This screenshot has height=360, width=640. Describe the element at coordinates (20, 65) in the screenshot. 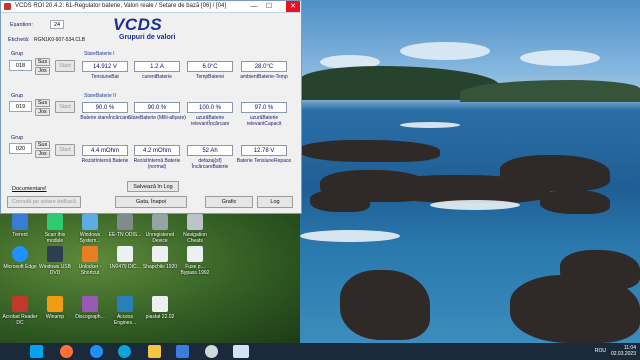

I see `group-number-input: 018` at that location.